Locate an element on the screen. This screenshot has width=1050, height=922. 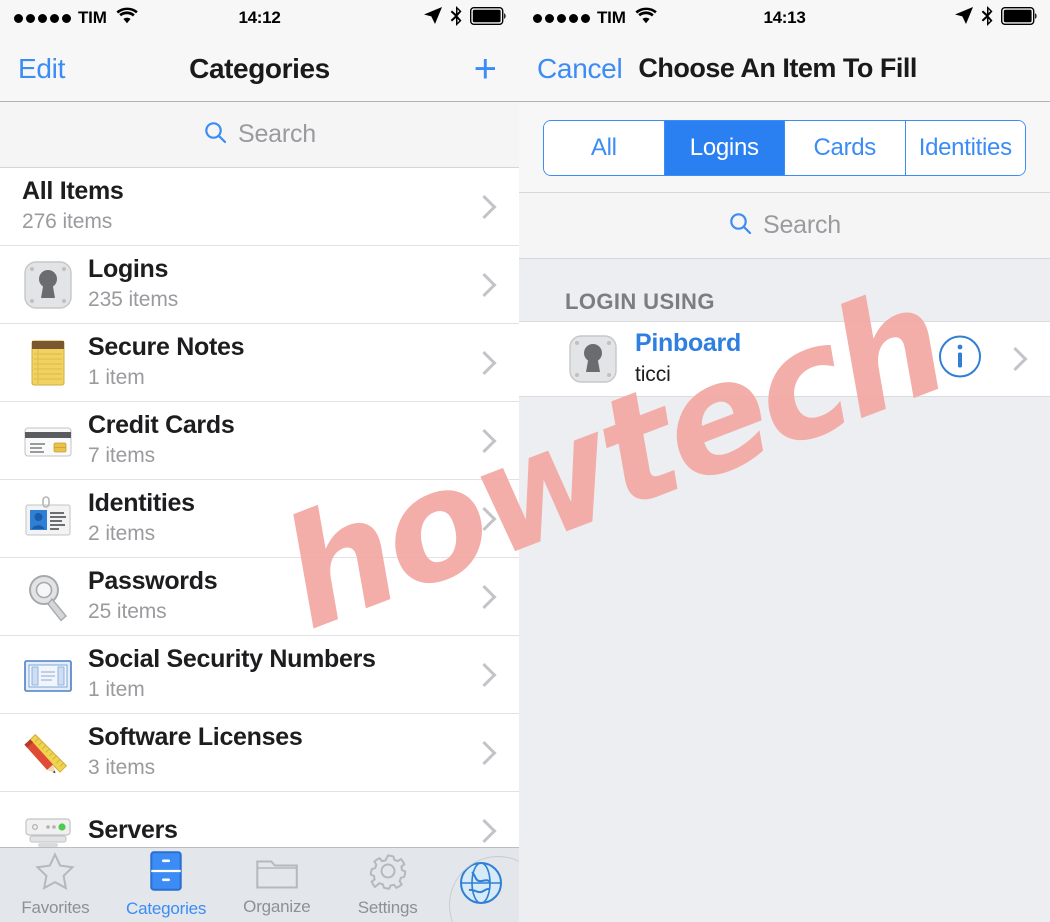
tab-favorites: Favorites is located at coordinates (55, 885).